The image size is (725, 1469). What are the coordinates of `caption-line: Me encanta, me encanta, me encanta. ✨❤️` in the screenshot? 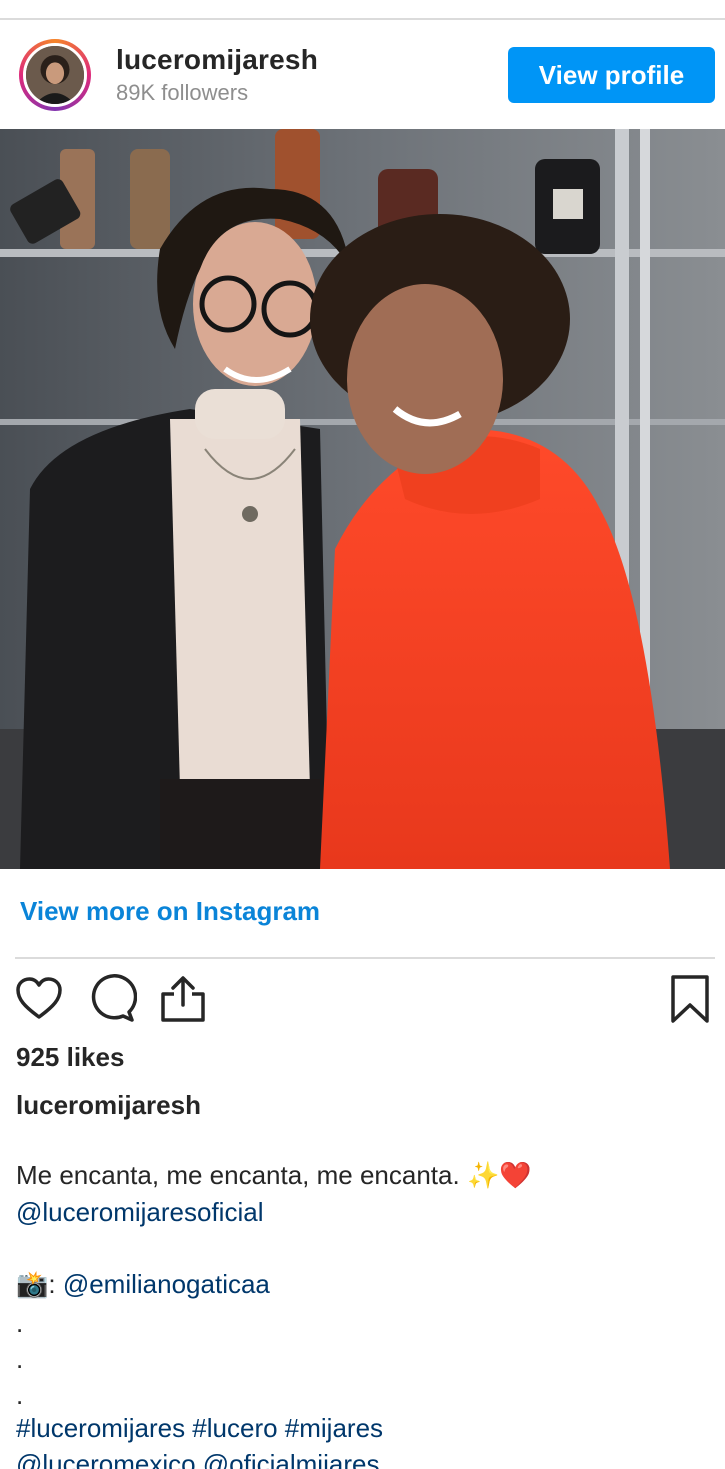 It's located at (274, 1175).